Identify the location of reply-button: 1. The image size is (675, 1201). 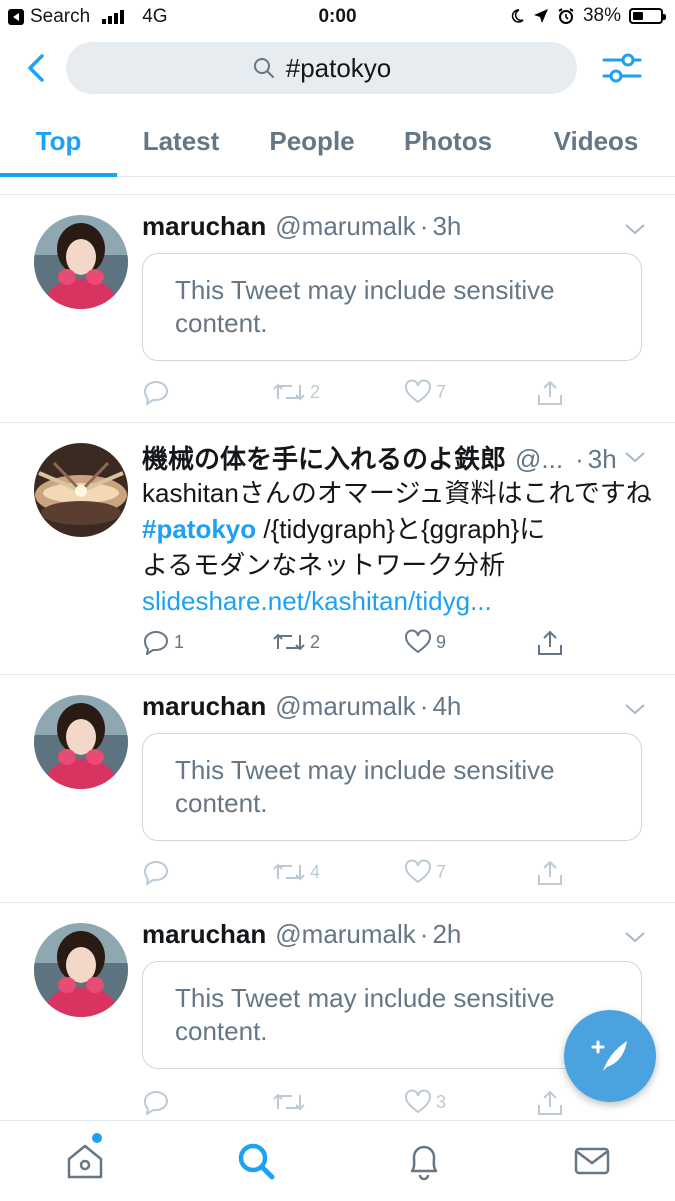
(163, 642).